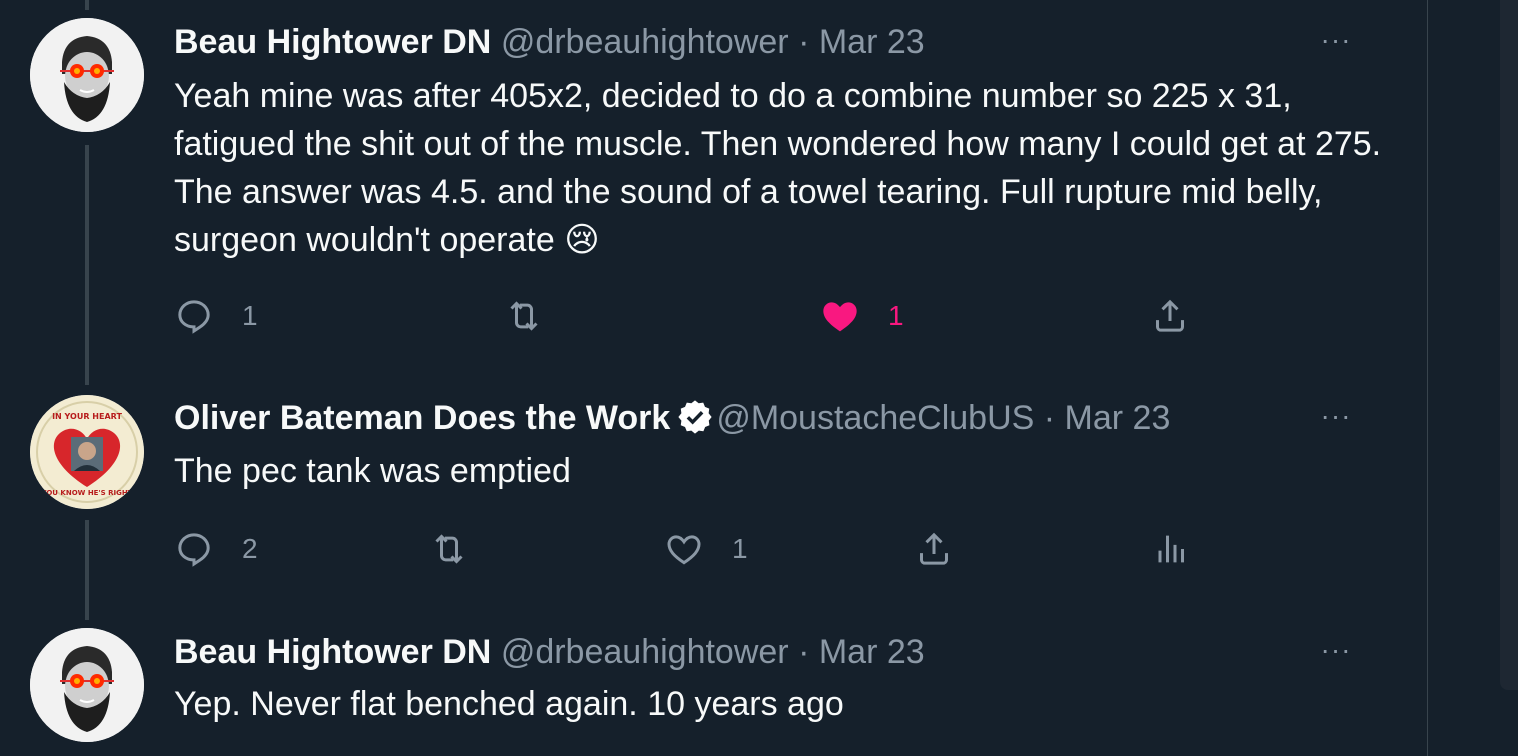 This screenshot has width=1518, height=756. What do you see at coordinates (1509, 345) in the screenshot?
I see `sidebar-panel-edge` at bounding box center [1509, 345].